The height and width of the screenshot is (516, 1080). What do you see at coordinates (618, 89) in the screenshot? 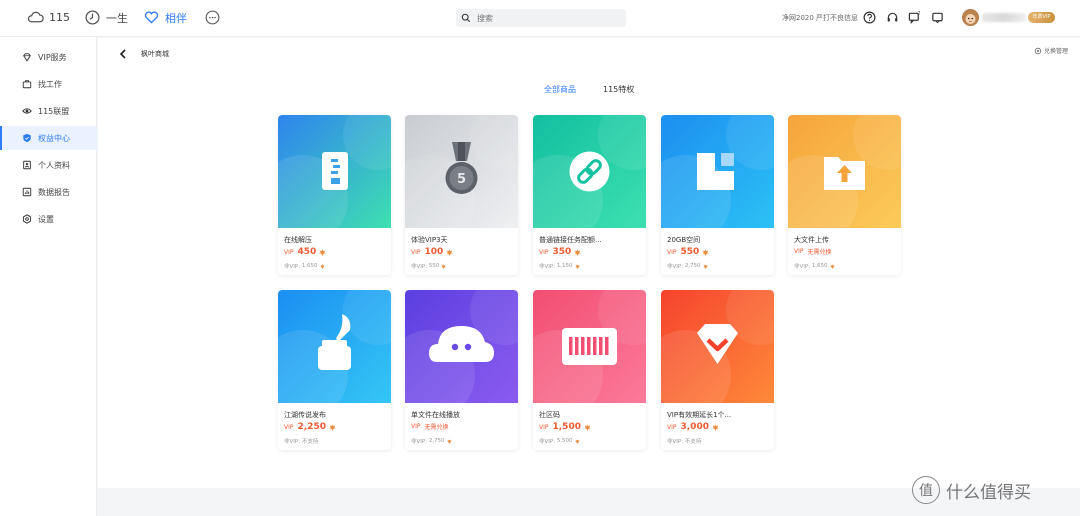
I see `tab-115-privileges: 115特权` at bounding box center [618, 89].